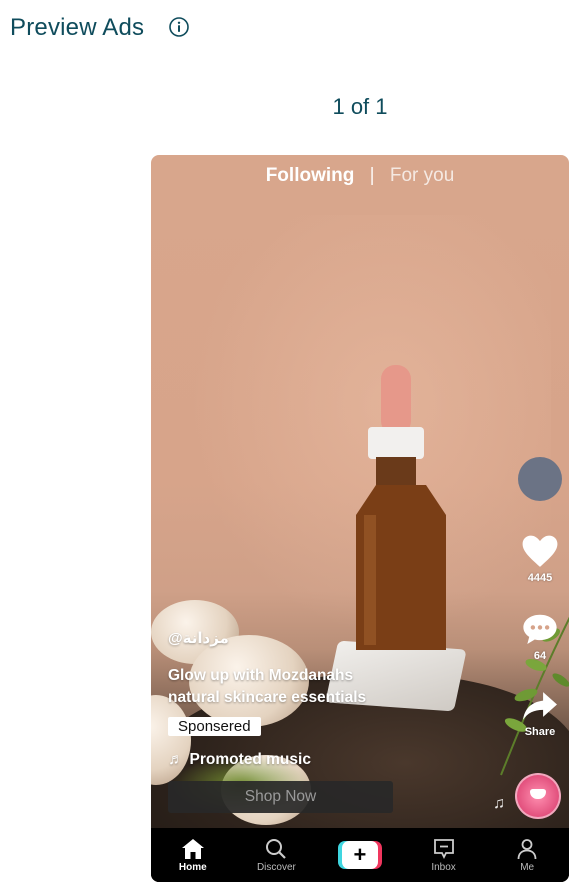 The image size is (581, 889). I want to click on tab-for-you: For you, so click(422, 175).